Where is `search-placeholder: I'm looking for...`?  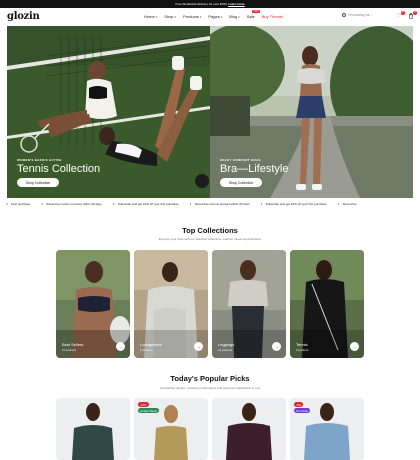
search-placeholder: I'm looking for... is located at coordinates (360, 15).